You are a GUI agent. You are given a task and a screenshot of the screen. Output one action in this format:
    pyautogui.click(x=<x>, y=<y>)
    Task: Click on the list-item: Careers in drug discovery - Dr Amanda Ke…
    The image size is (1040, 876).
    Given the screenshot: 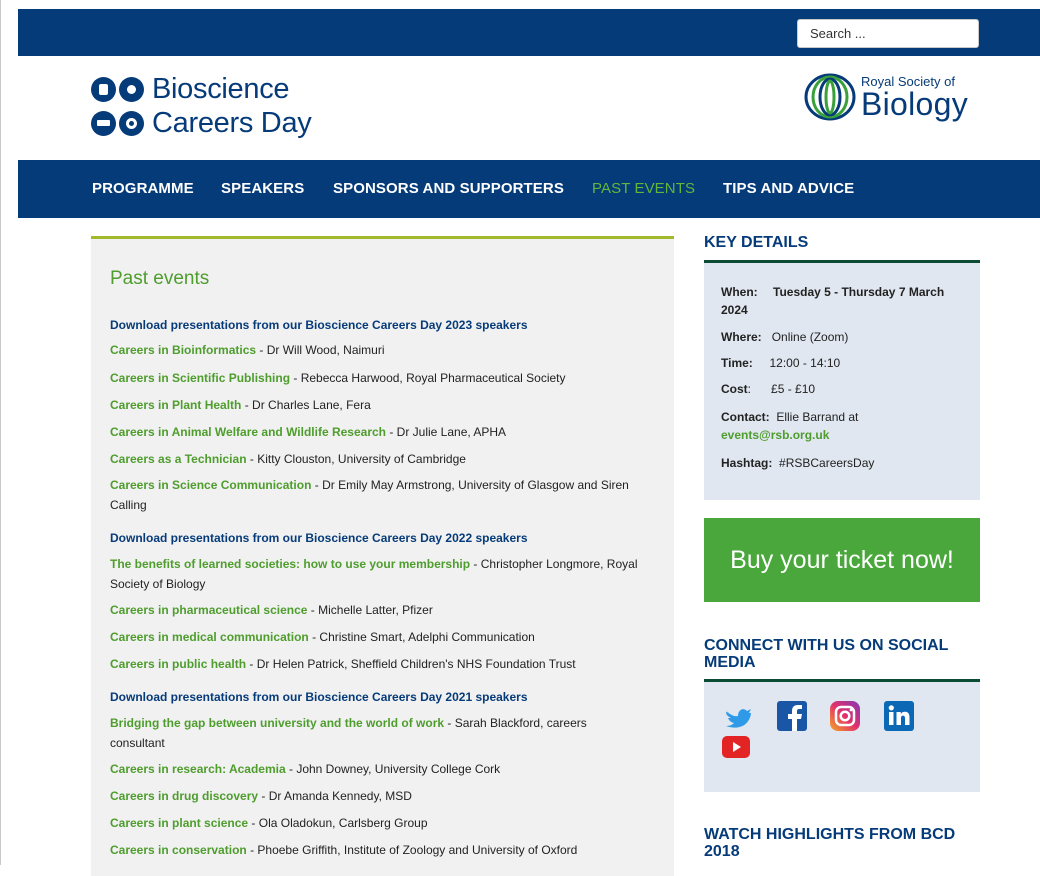 What is the action you would take?
    pyautogui.click(x=261, y=796)
    